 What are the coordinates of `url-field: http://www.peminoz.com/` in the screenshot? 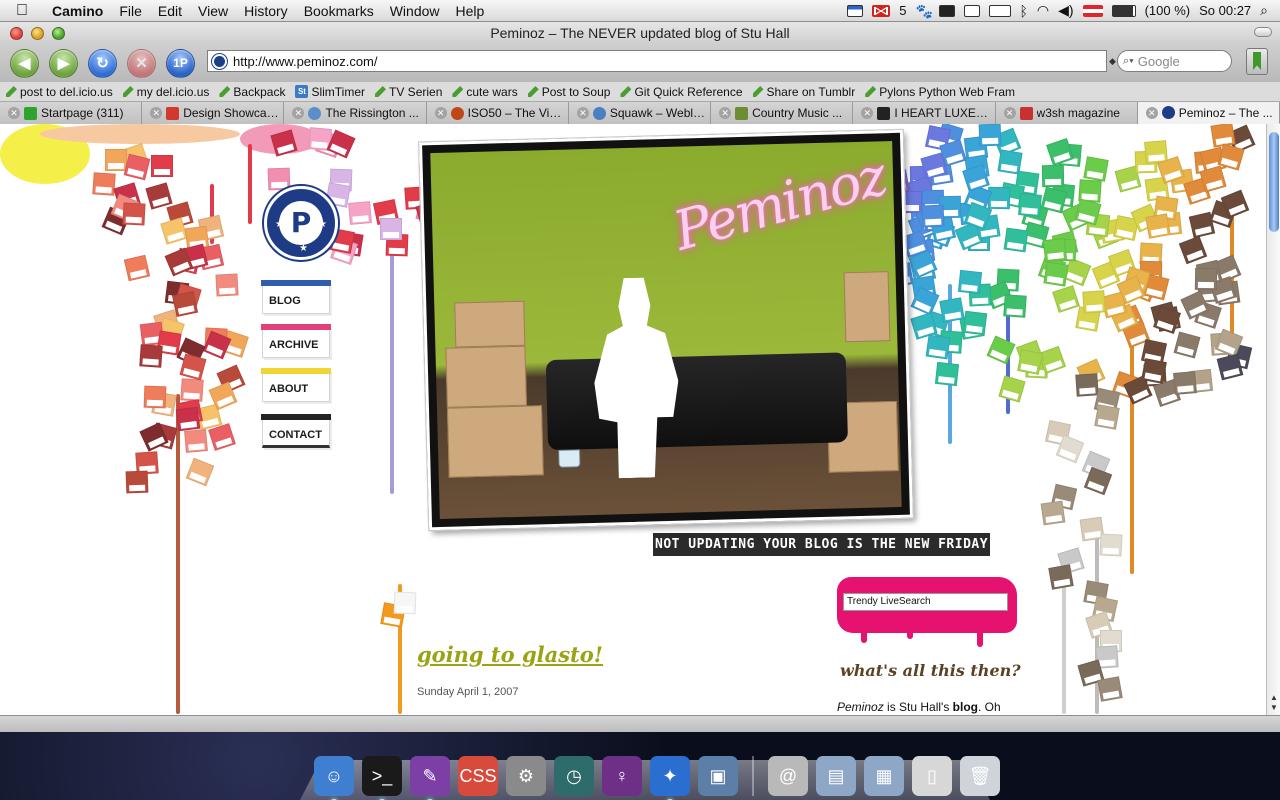 It's located at (657, 61).